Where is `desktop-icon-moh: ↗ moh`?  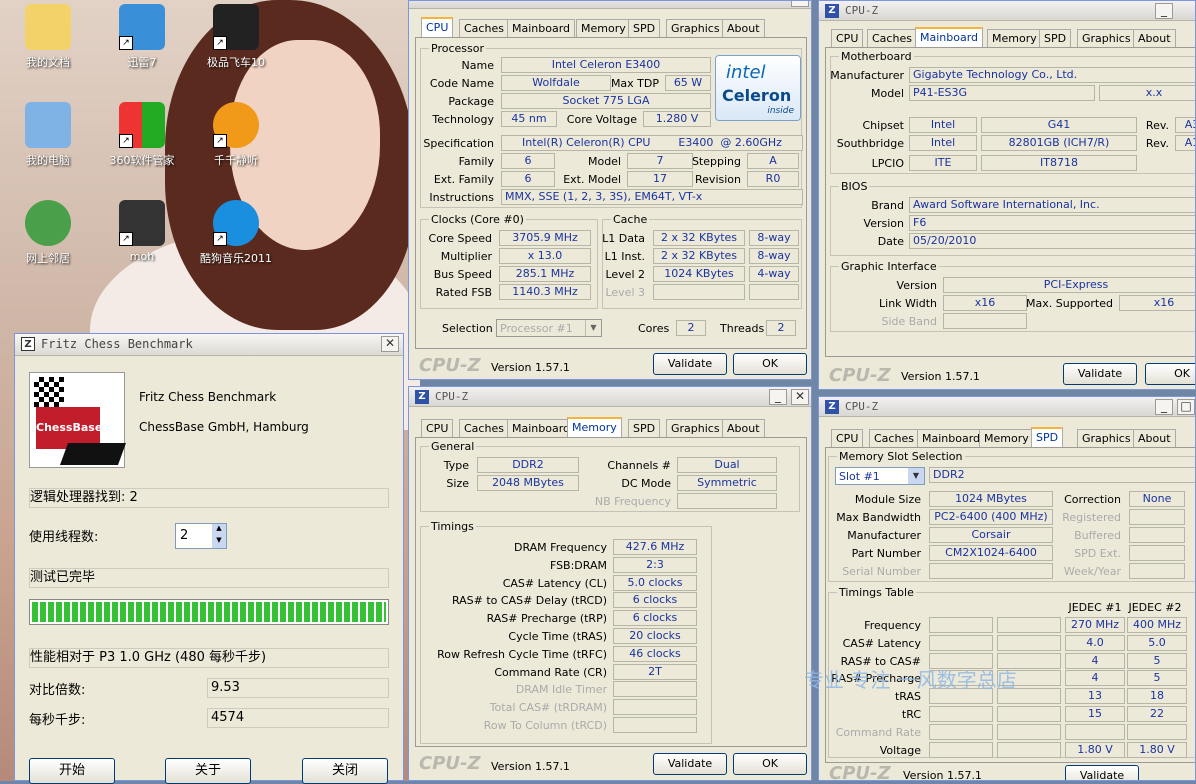 desktop-icon-moh: ↗ moh is located at coordinates (142, 231).